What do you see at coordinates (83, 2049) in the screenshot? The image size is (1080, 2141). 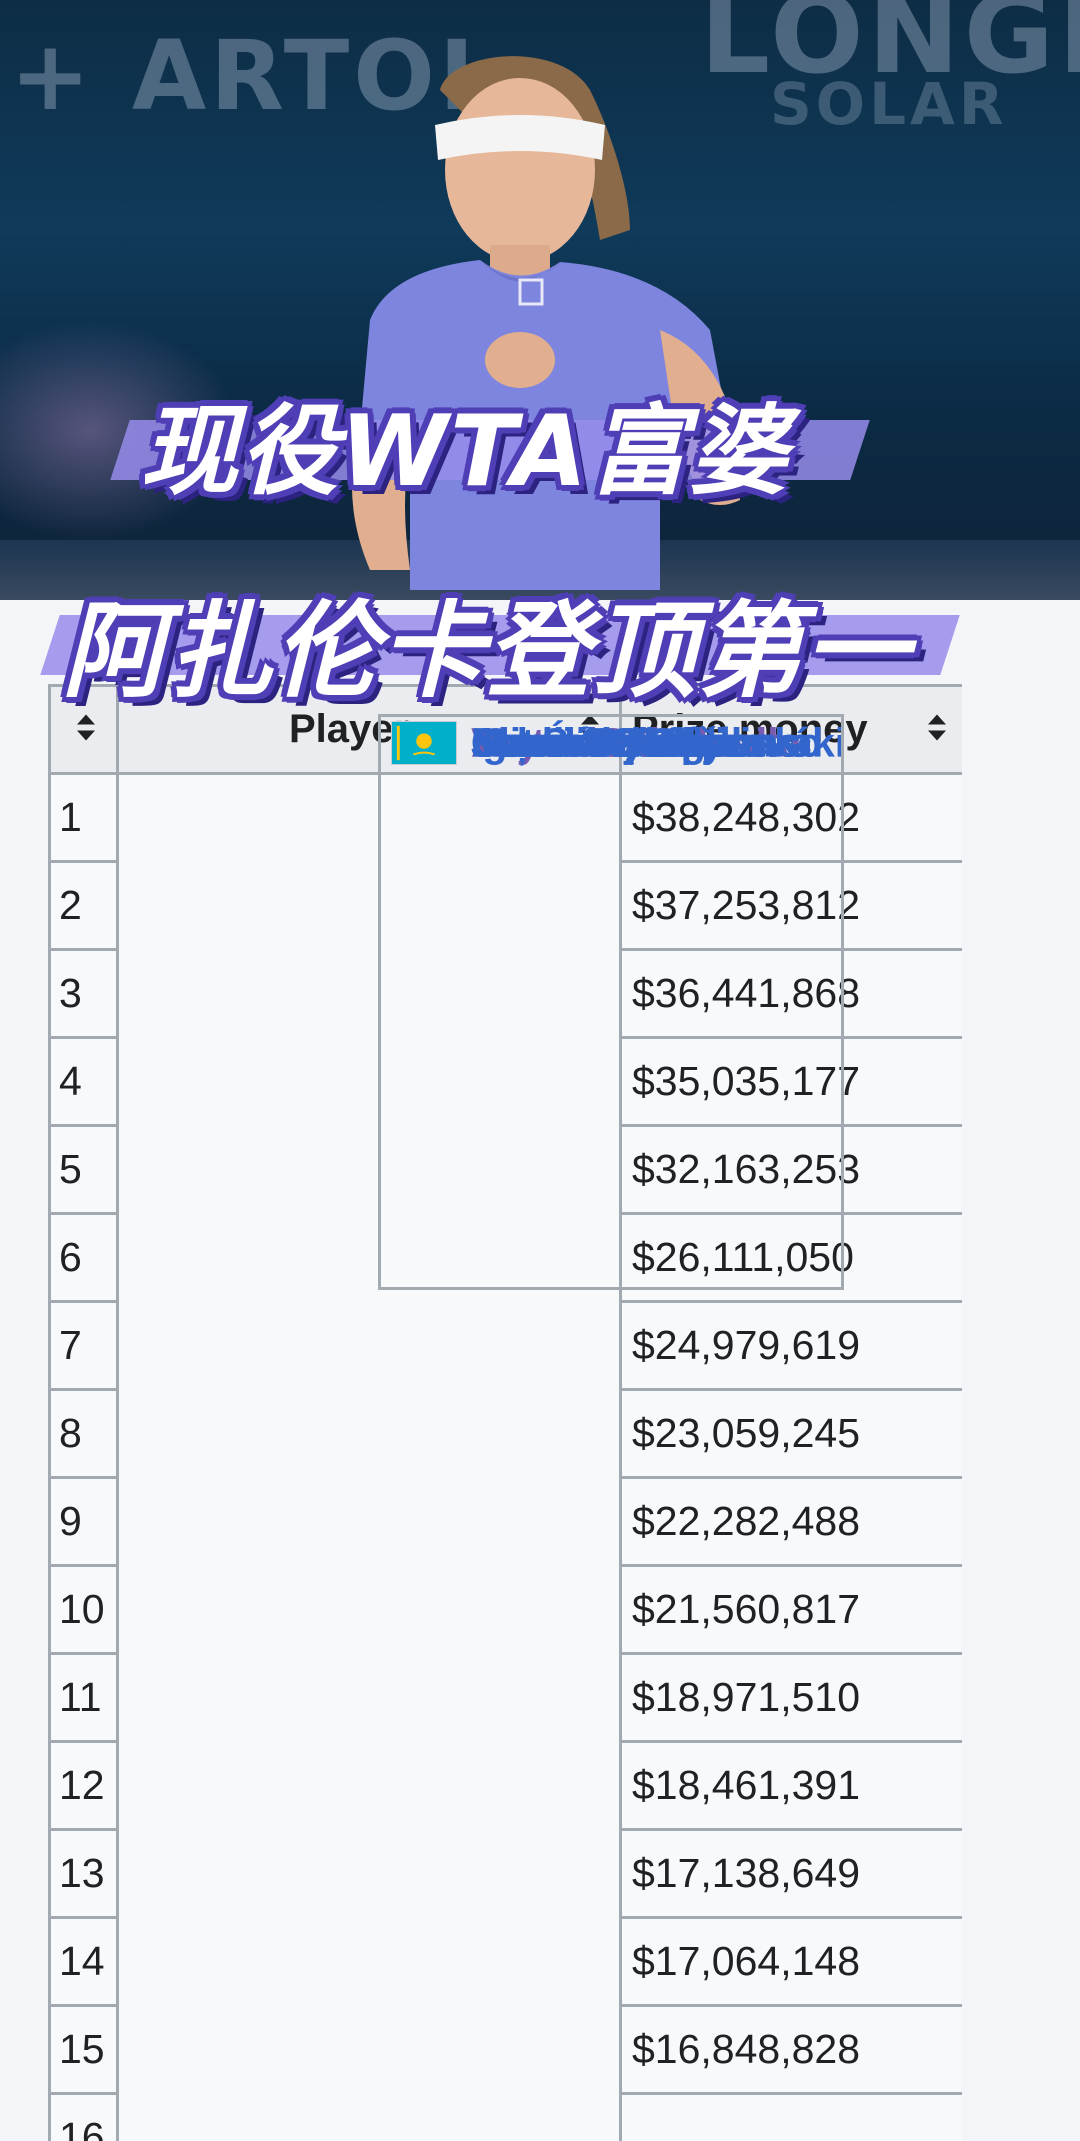 I see `rank-cell: 15` at bounding box center [83, 2049].